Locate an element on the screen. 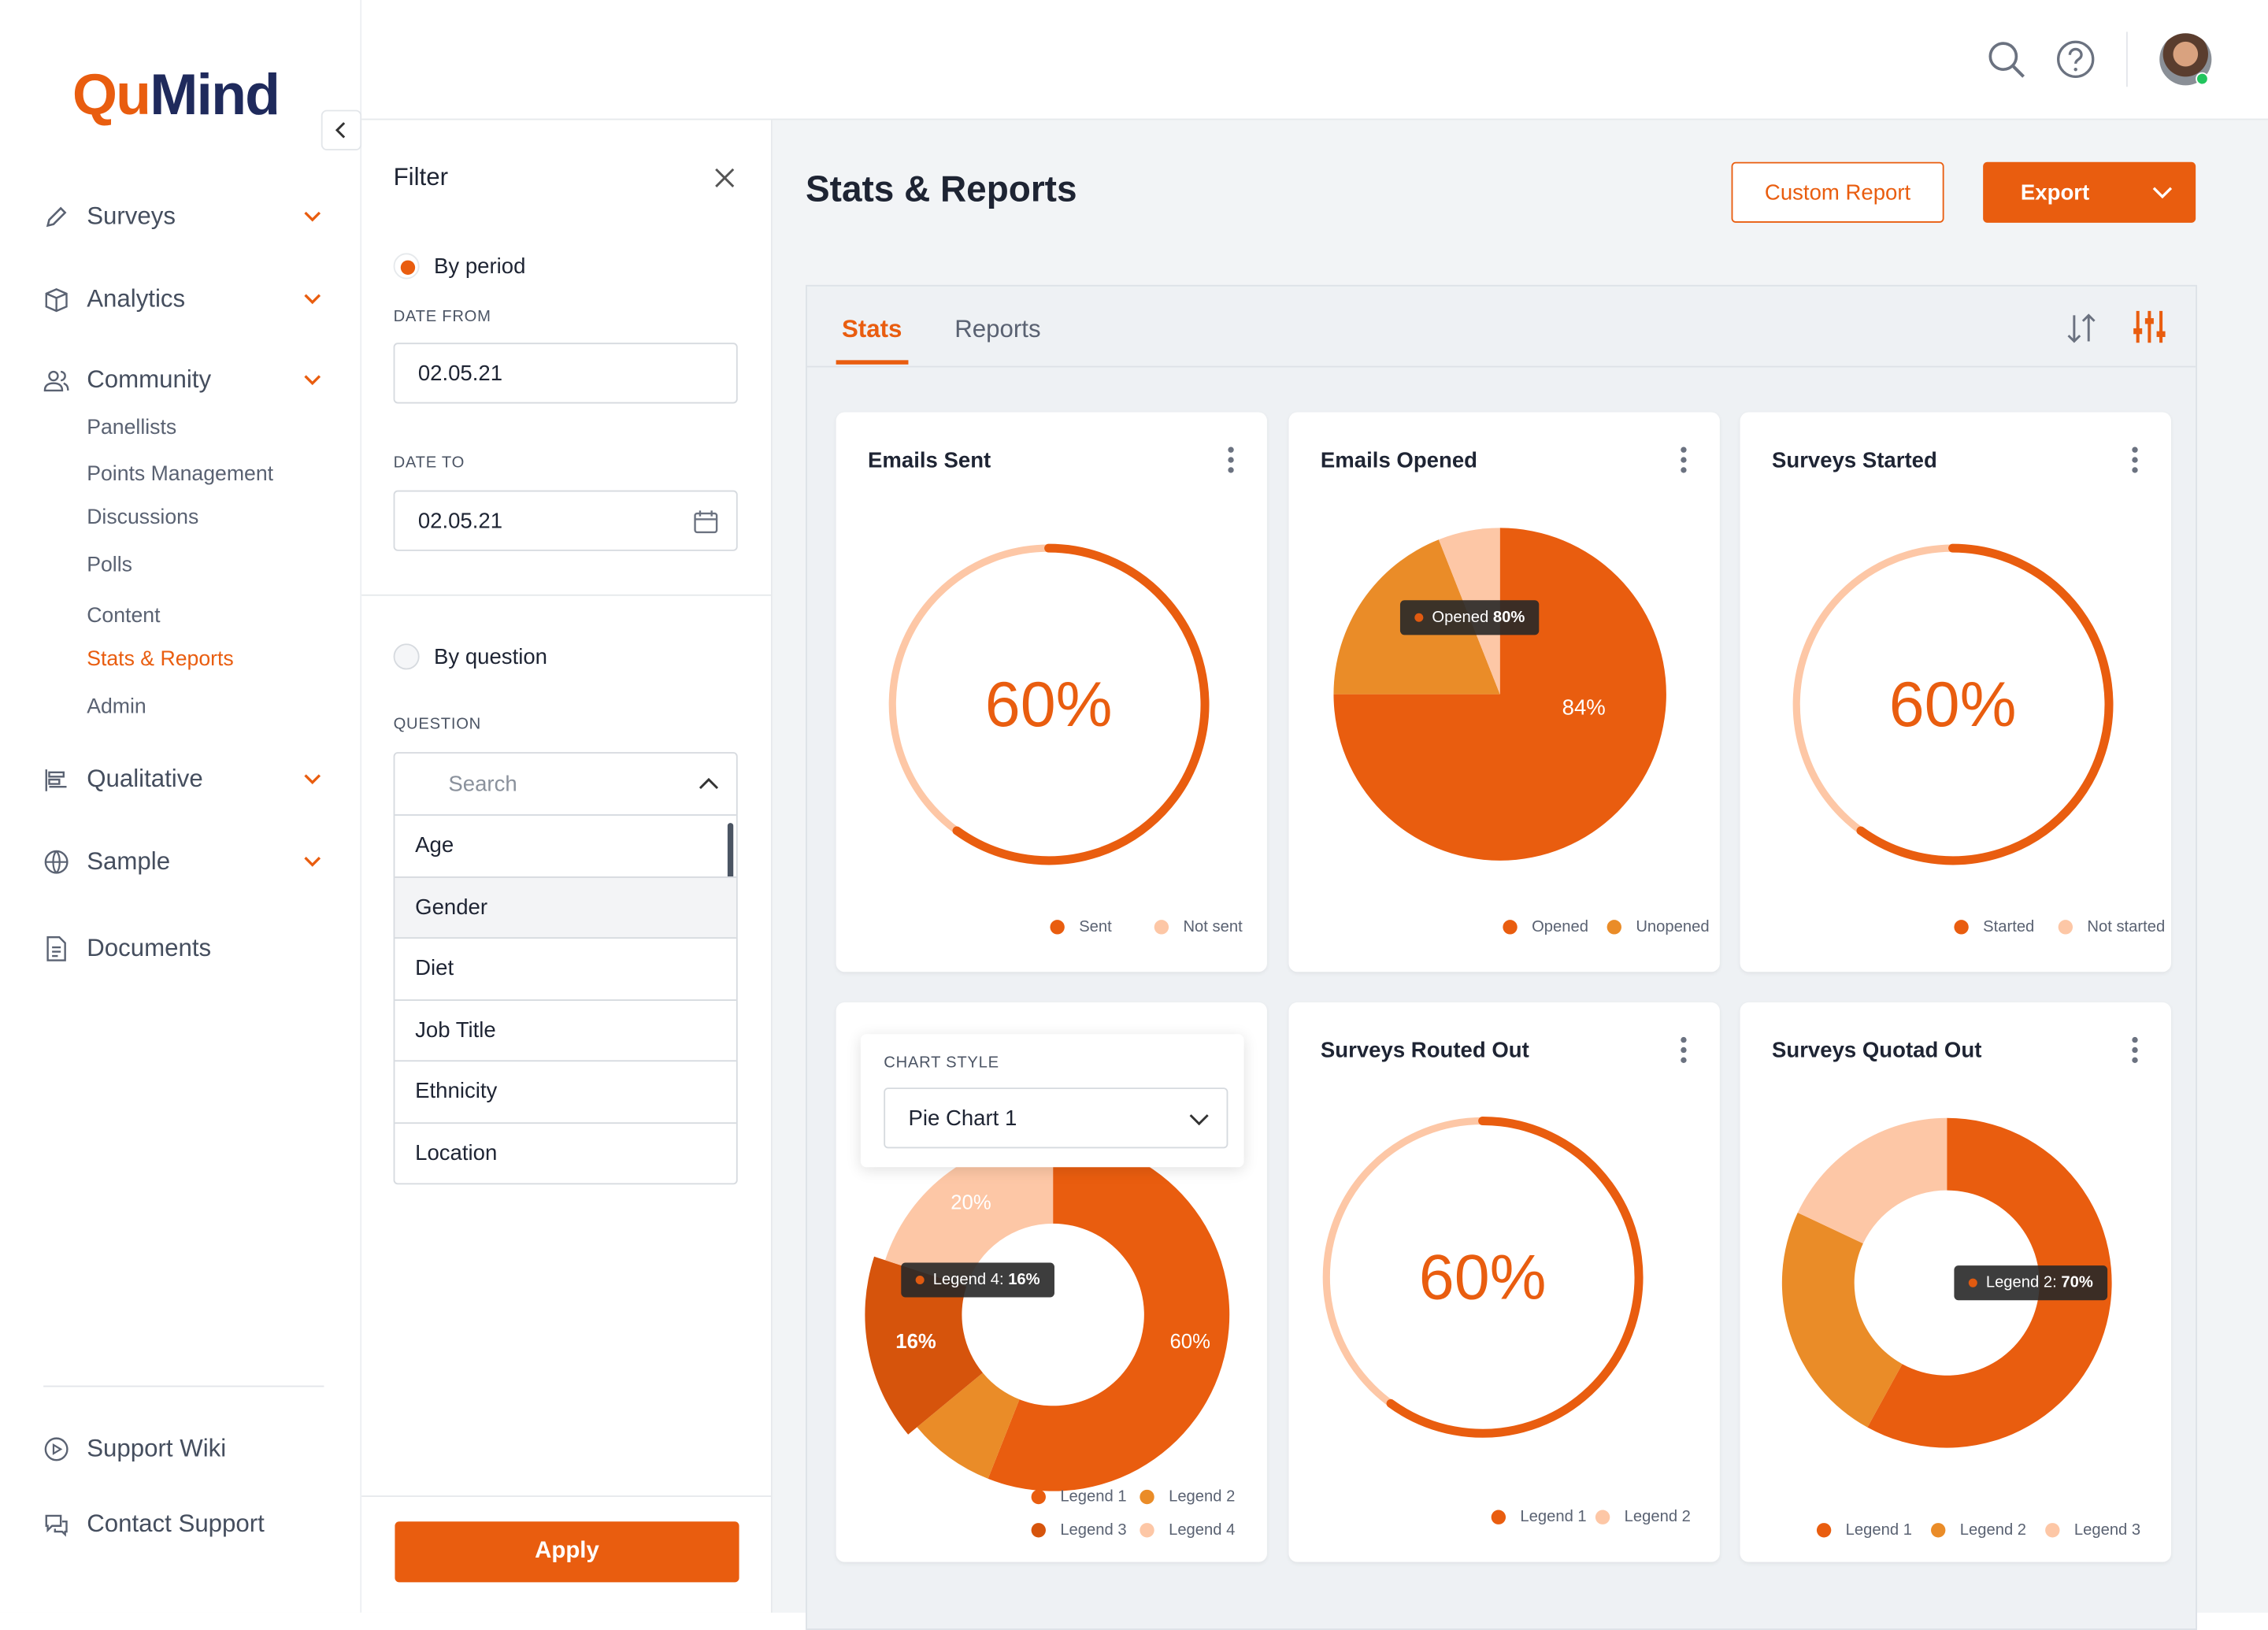 The height and width of the screenshot is (1630, 2268). export-button: Export is located at coordinates (2089, 192).